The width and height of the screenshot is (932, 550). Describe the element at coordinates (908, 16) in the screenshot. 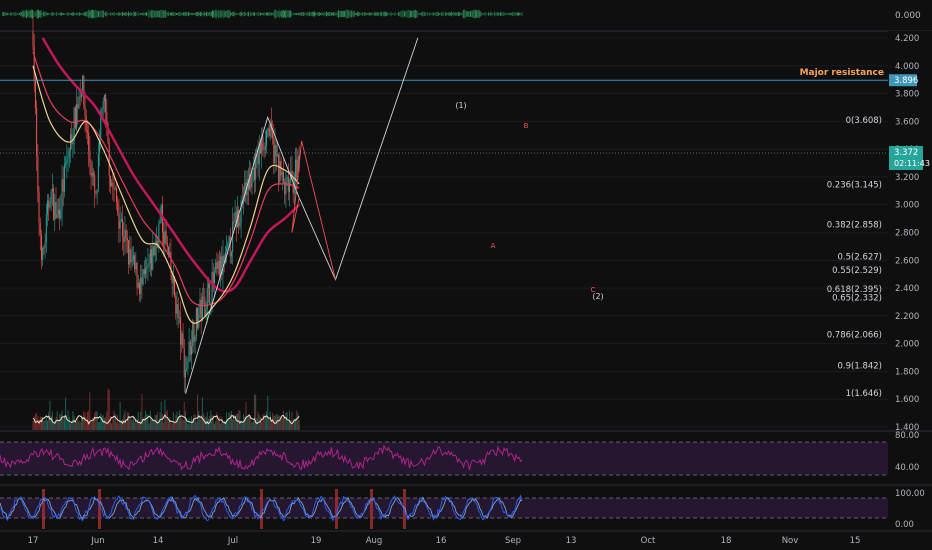

I see `top-panel-zero-label: 0.000` at that location.